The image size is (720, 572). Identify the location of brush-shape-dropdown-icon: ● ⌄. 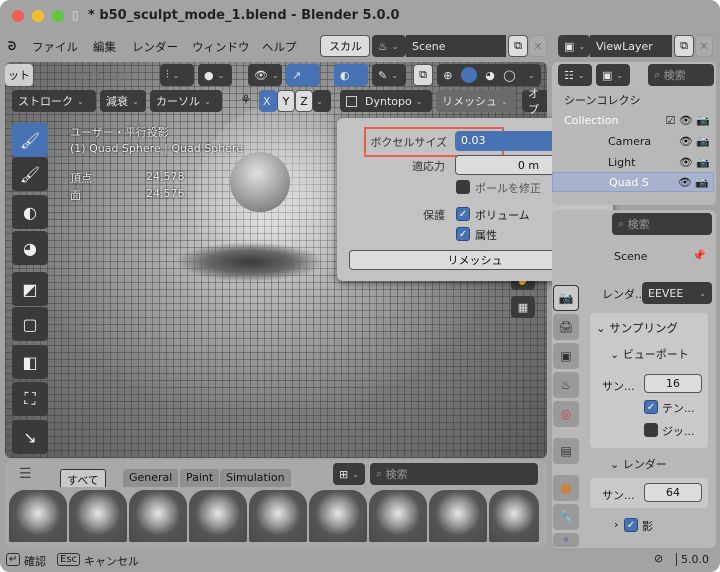
(215, 75).